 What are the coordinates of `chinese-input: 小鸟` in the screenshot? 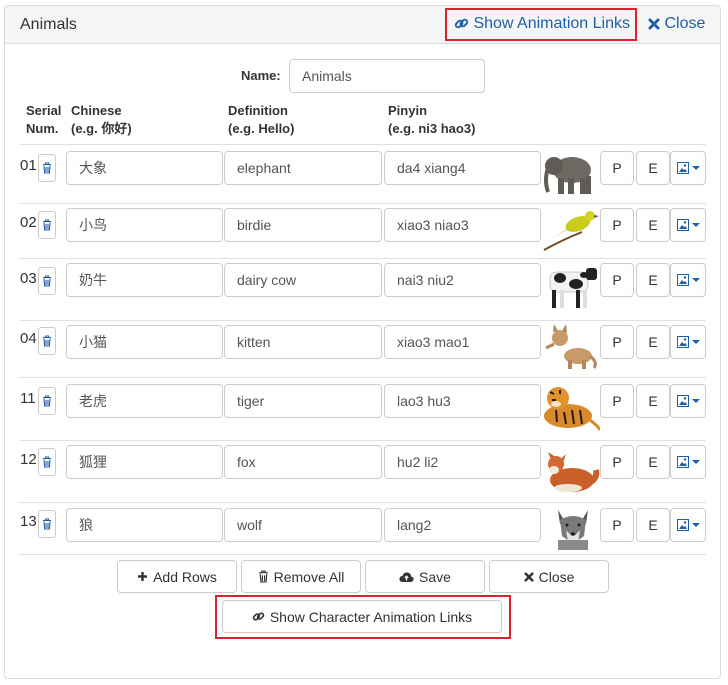 It's located at (144, 225).